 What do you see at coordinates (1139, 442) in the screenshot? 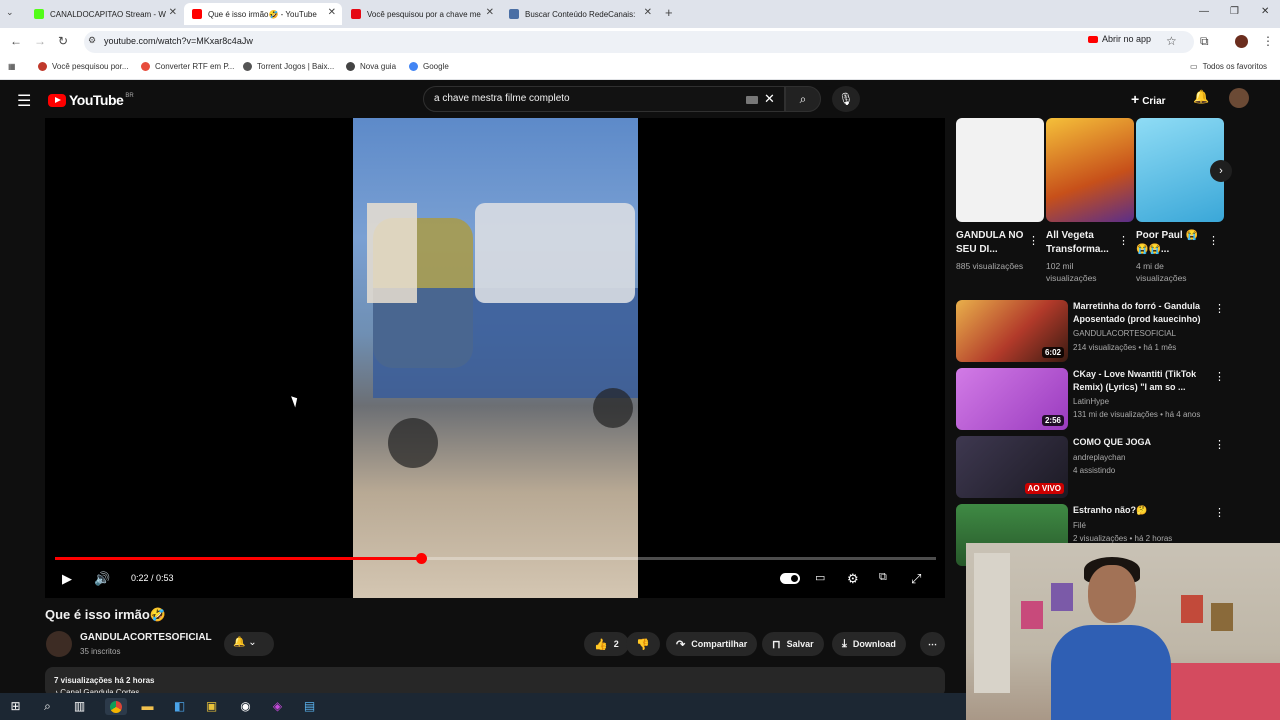
I see `recommendation-title: COMO QUE JOGA` at bounding box center [1139, 442].